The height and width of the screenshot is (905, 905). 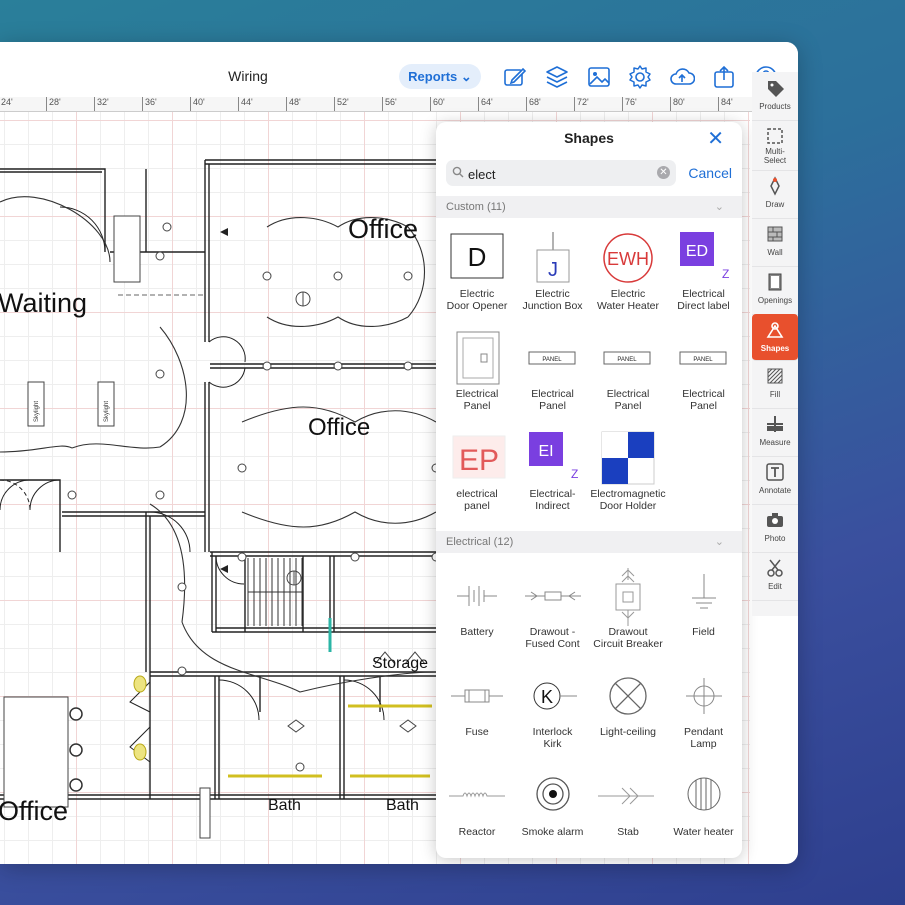 I want to click on section-label: Custom (11), so click(x=476, y=207).